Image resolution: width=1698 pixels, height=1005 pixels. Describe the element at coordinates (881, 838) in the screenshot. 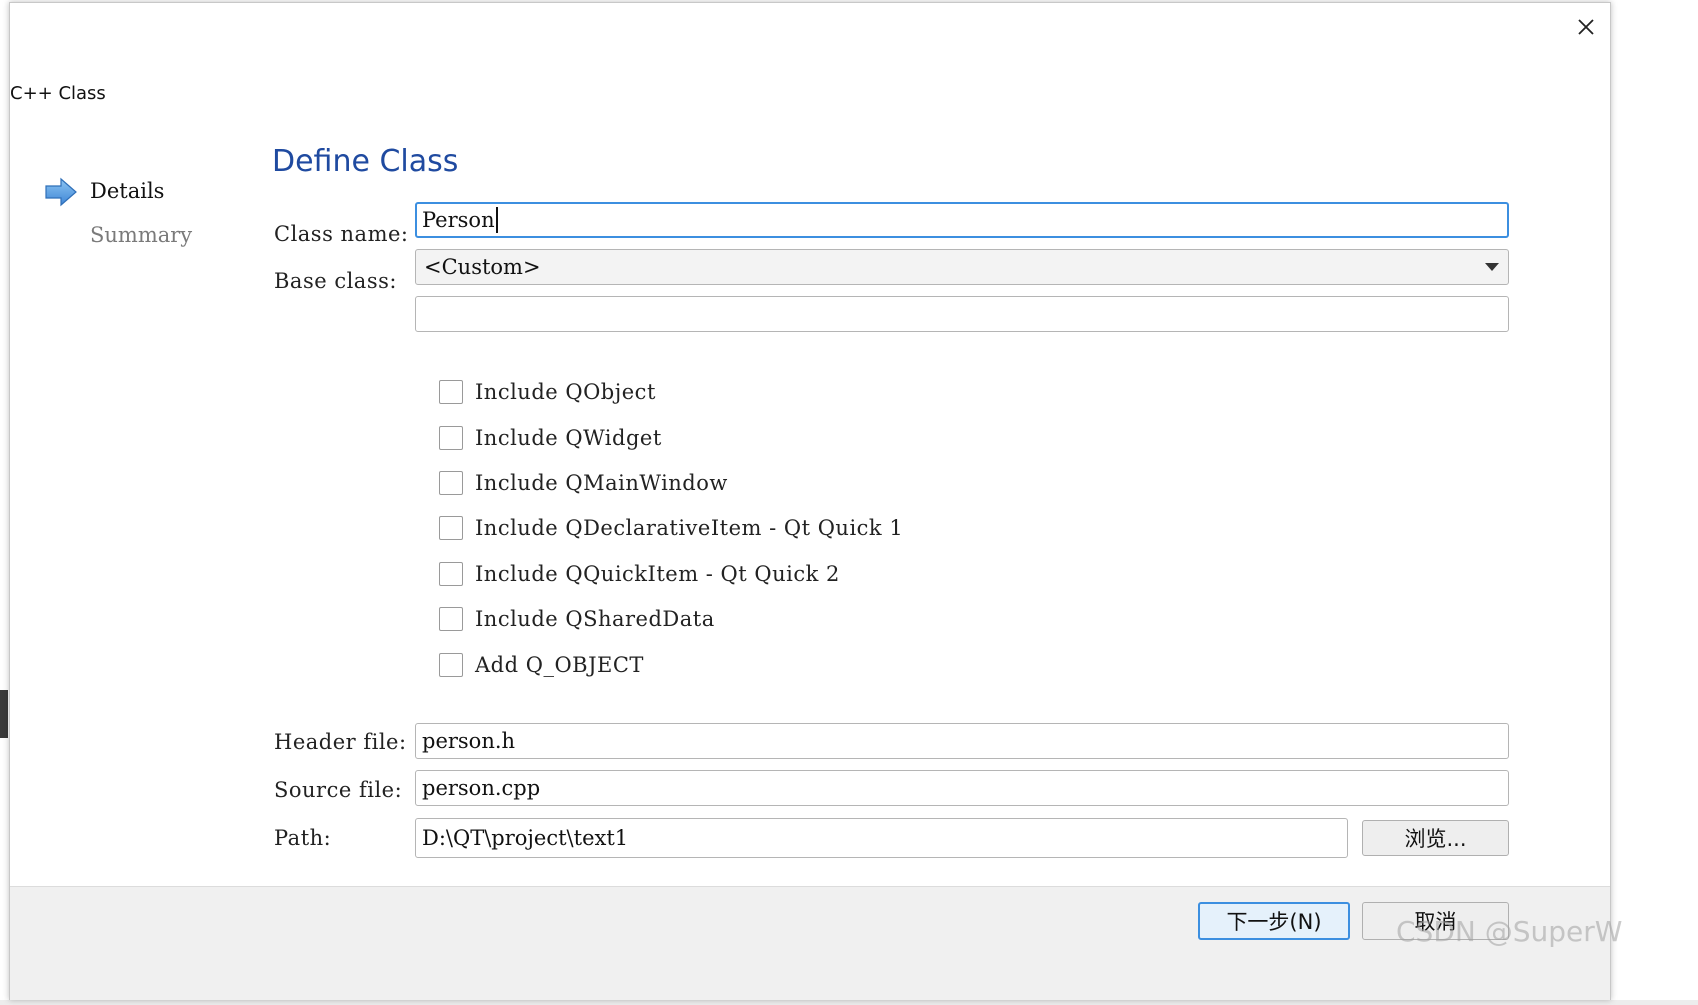

I see `path-input: D:\QT\project\text1` at that location.